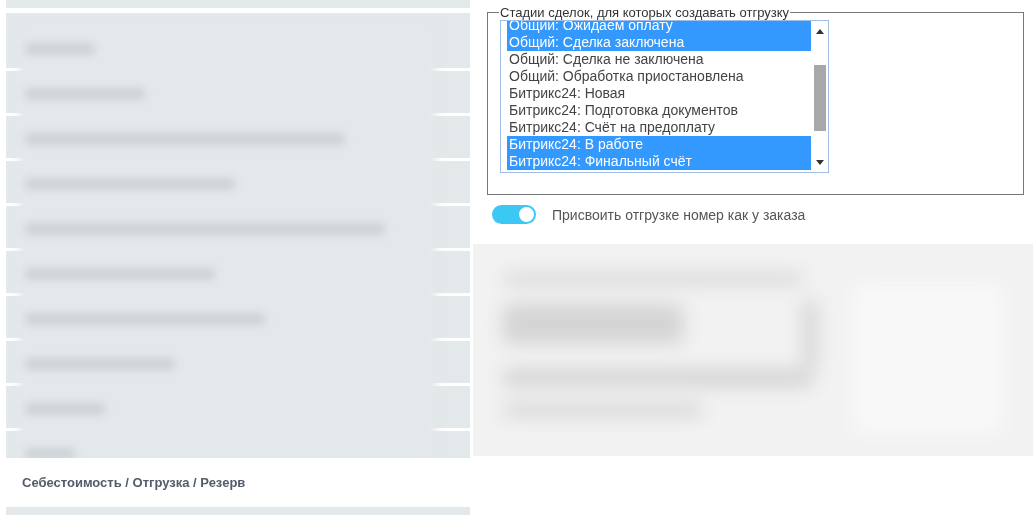 Image resolution: width=1033 pixels, height=515 pixels. What do you see at coordinates (819, 162) in the screenshot?
I see `scroll-down-icon` at bounding box center [819, 162].